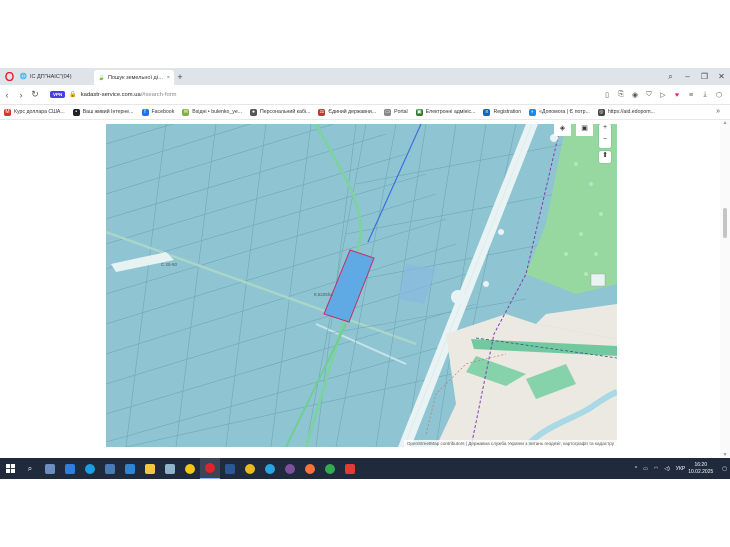 Image resolution: width=730 pixels, height=547 pixels. I want to click on bookmark-item: ≡ Registration, so click(502, 112).